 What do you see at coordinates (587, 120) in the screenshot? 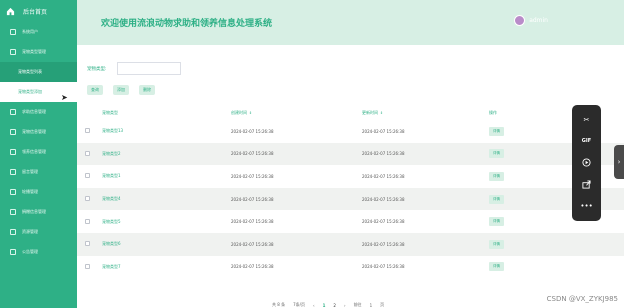
I see `scissors-icon: ✂` at bounding box center [587, 120].